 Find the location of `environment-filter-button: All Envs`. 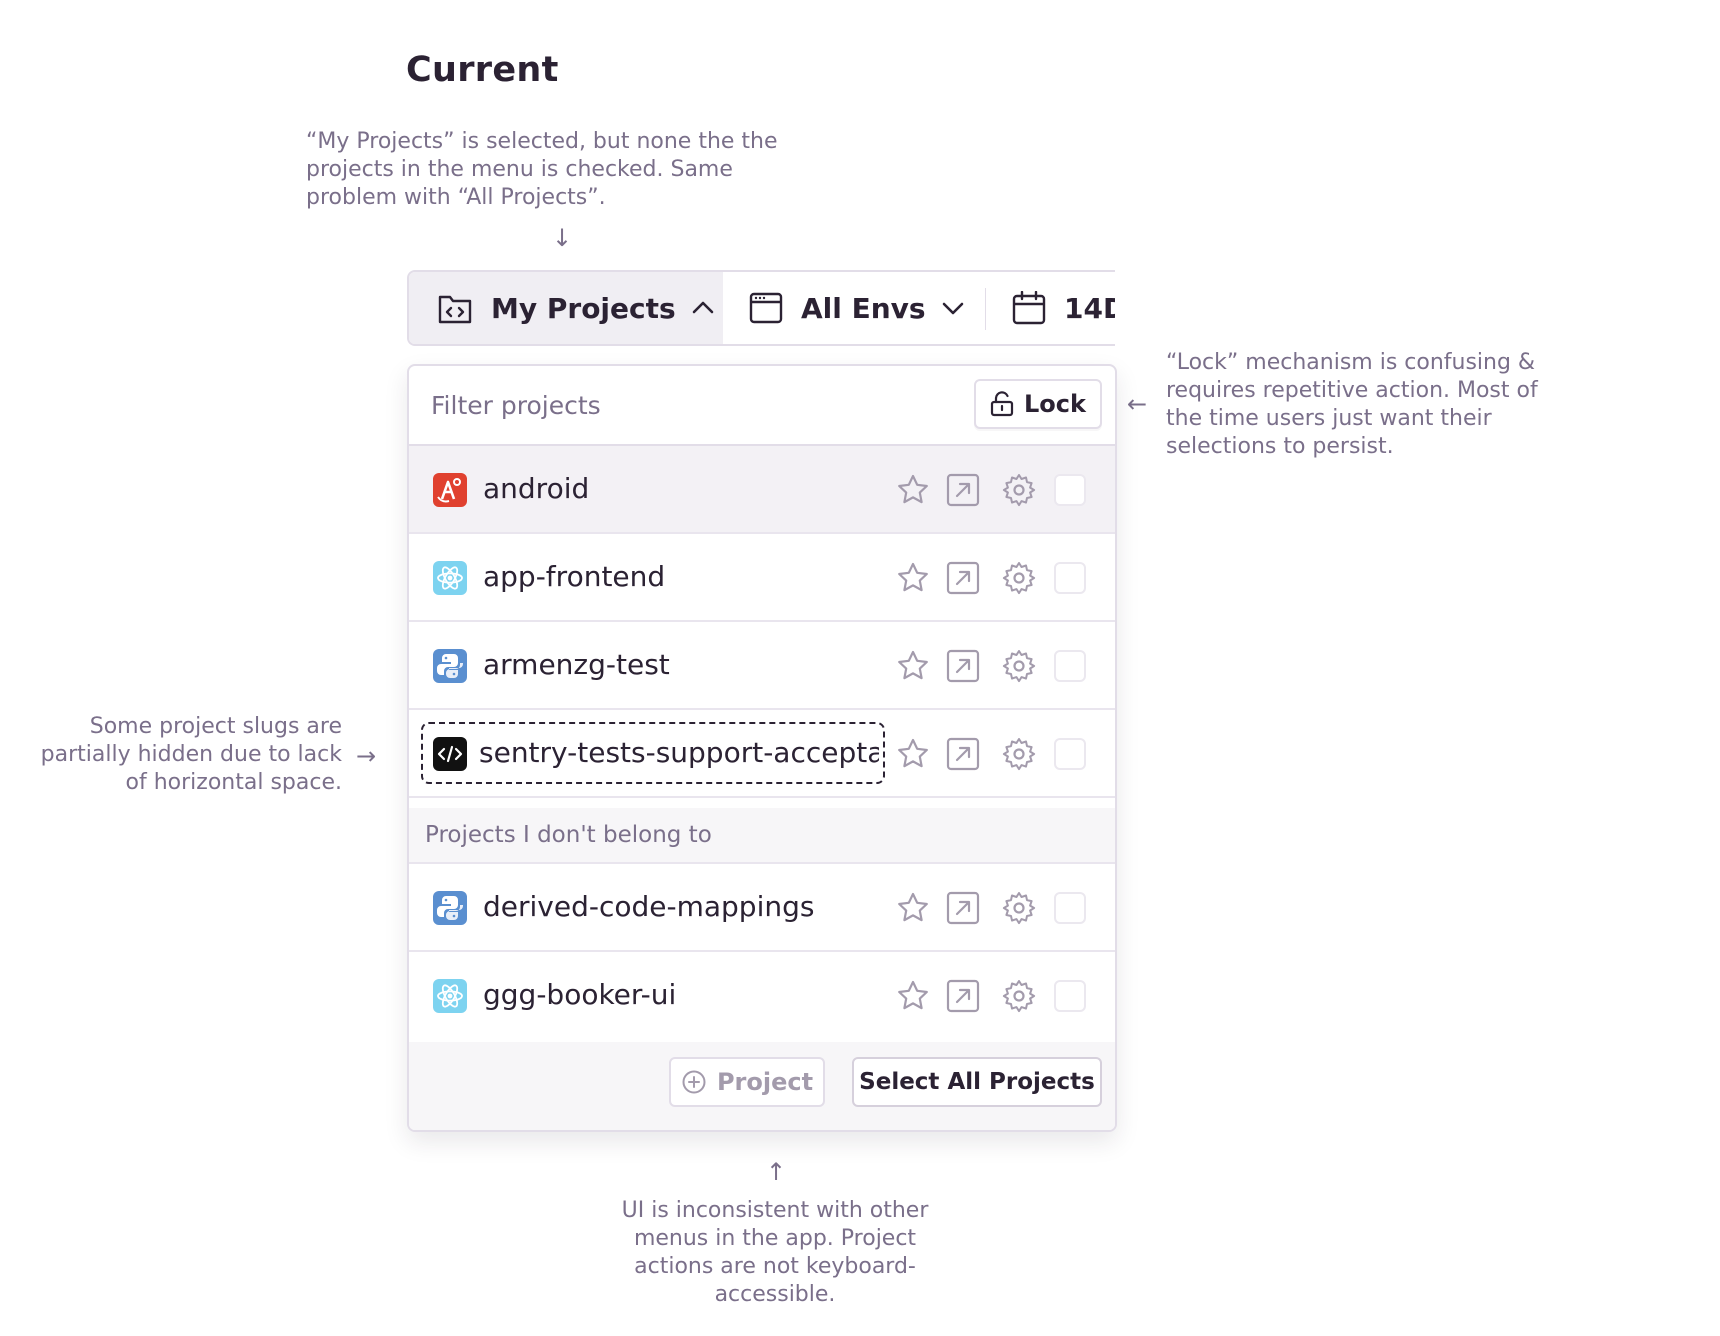

environment-filter-button: All Envs is located at coordinates (865, 308).